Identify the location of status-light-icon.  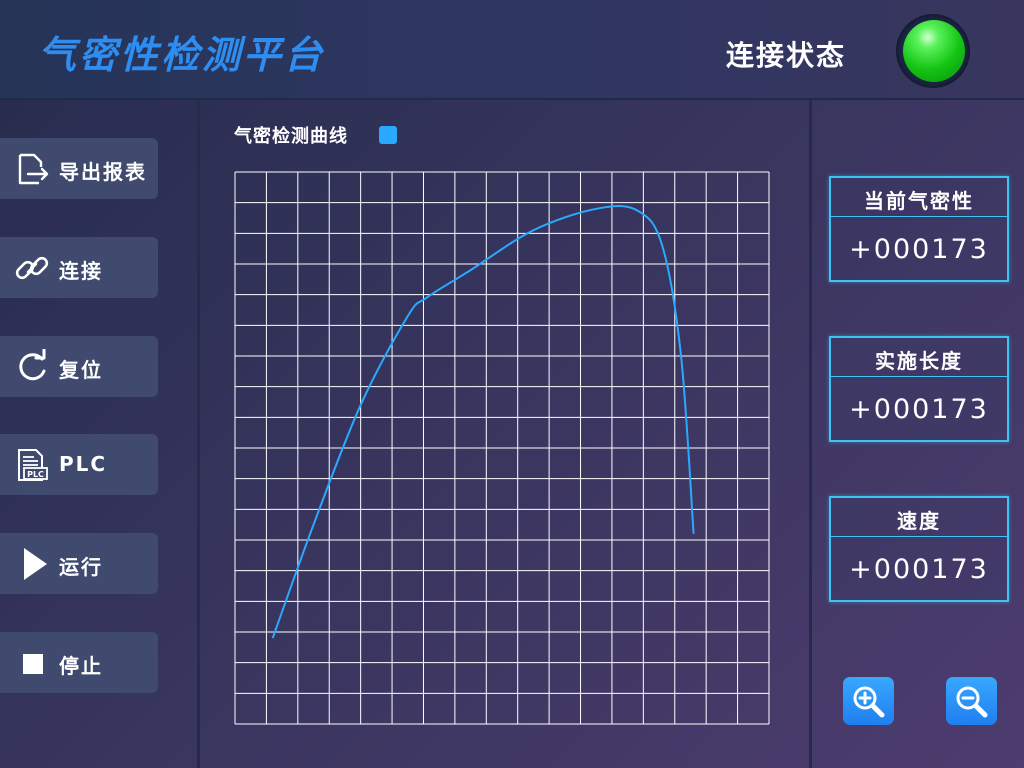
(934, 51).